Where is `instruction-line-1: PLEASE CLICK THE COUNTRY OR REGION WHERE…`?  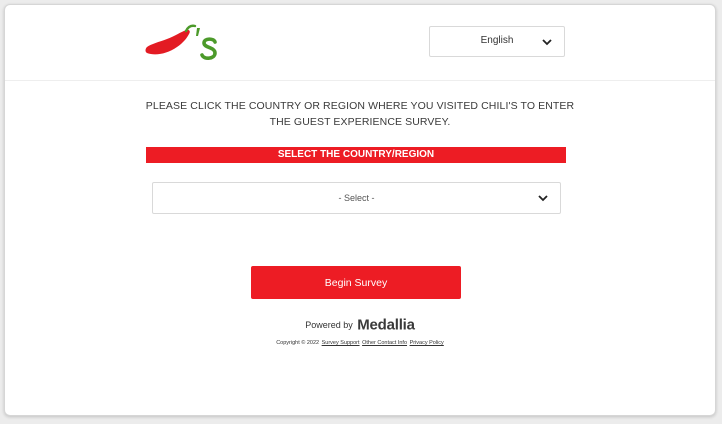
instruction-line-1: PLEASE CLICK THE COUNTRY OR REGION WHERE… is located at coordinates (360, 106).